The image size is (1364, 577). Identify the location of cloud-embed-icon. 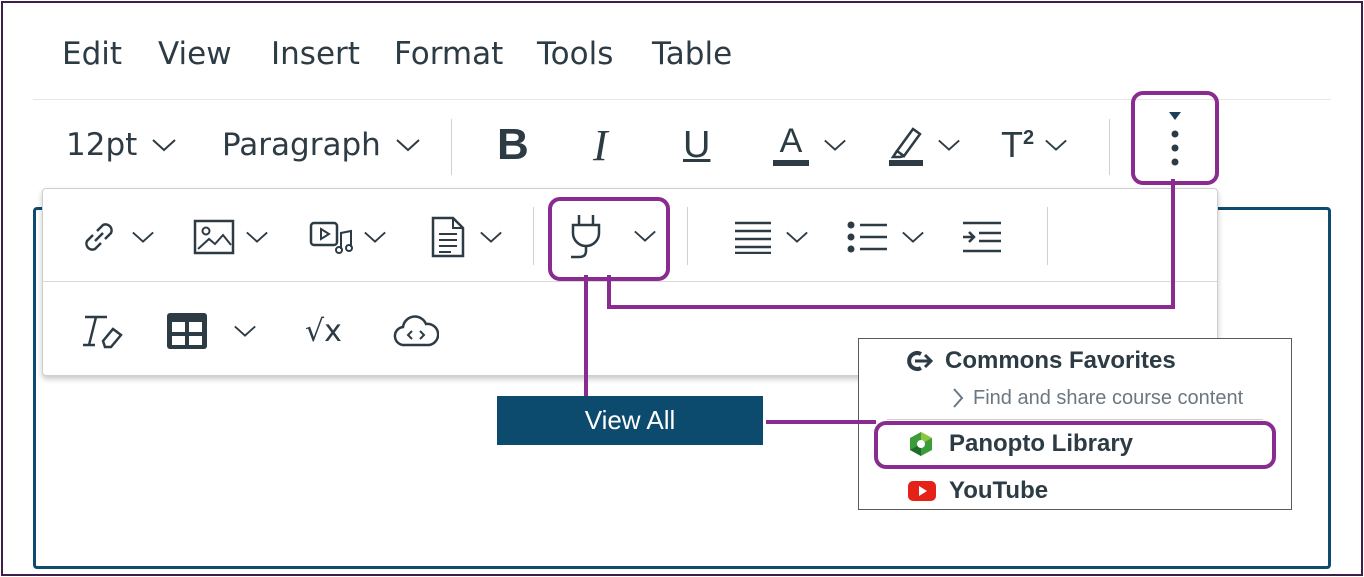
(416, 331).